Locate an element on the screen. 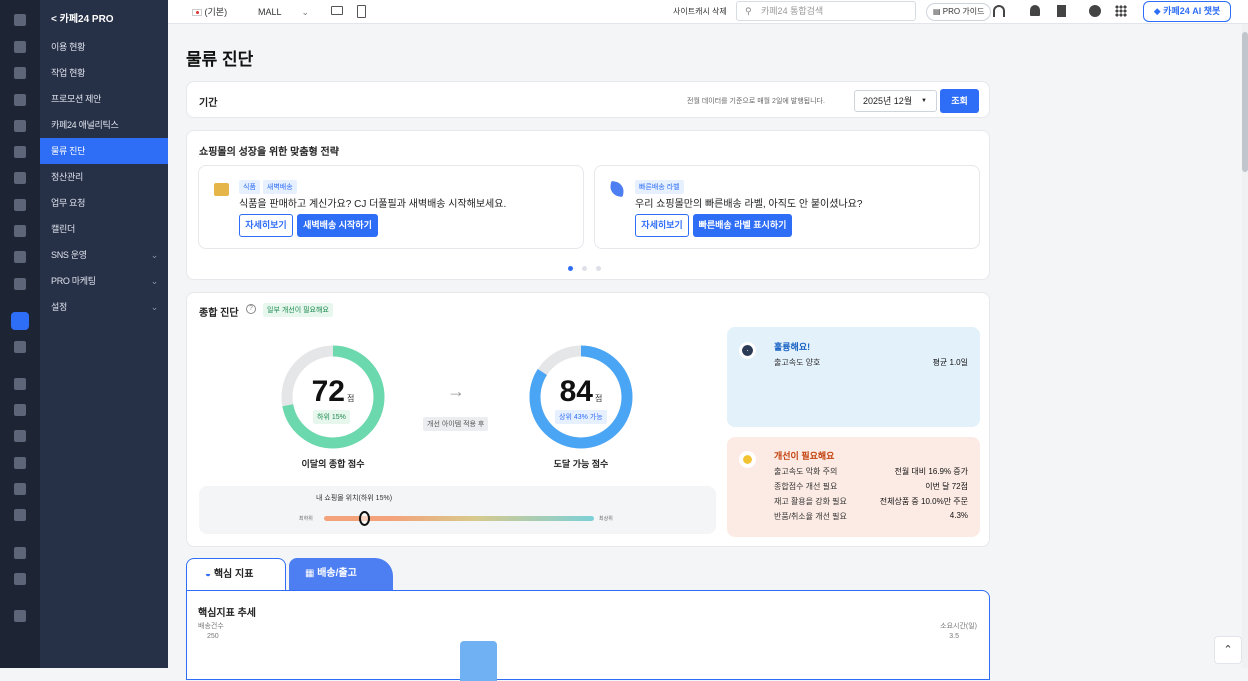 The image size is (1248, 681). sidebar-item-calendar: 캘린더 is located at coordinates (104, 229).